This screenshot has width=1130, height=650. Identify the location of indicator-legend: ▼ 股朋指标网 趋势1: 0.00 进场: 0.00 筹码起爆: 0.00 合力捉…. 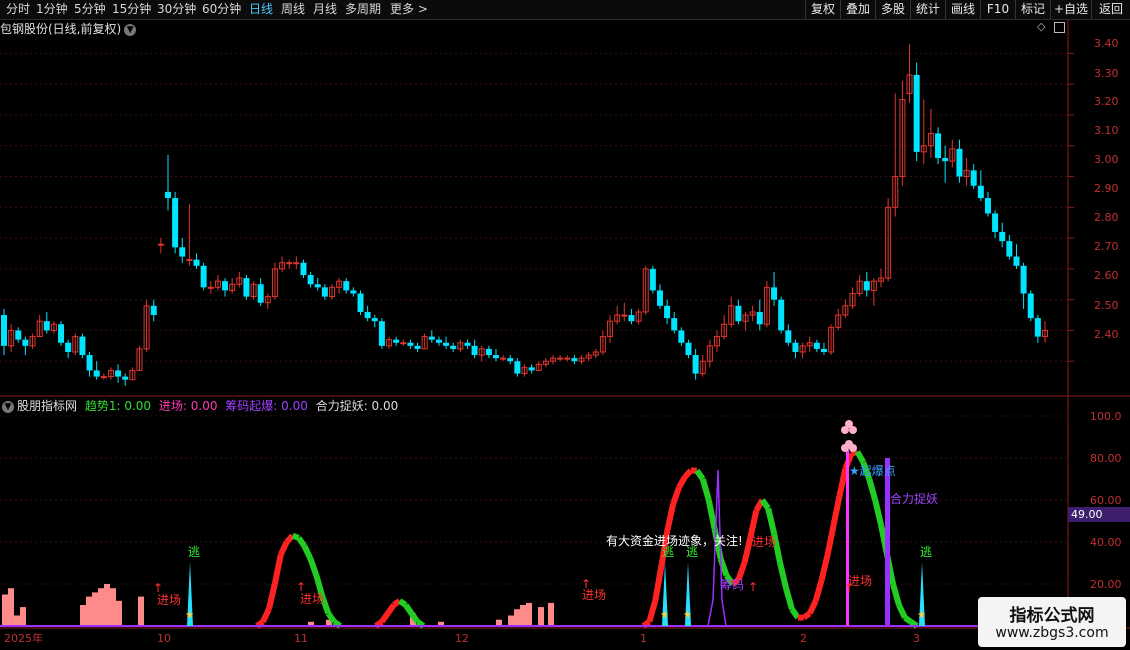
(201, 406).